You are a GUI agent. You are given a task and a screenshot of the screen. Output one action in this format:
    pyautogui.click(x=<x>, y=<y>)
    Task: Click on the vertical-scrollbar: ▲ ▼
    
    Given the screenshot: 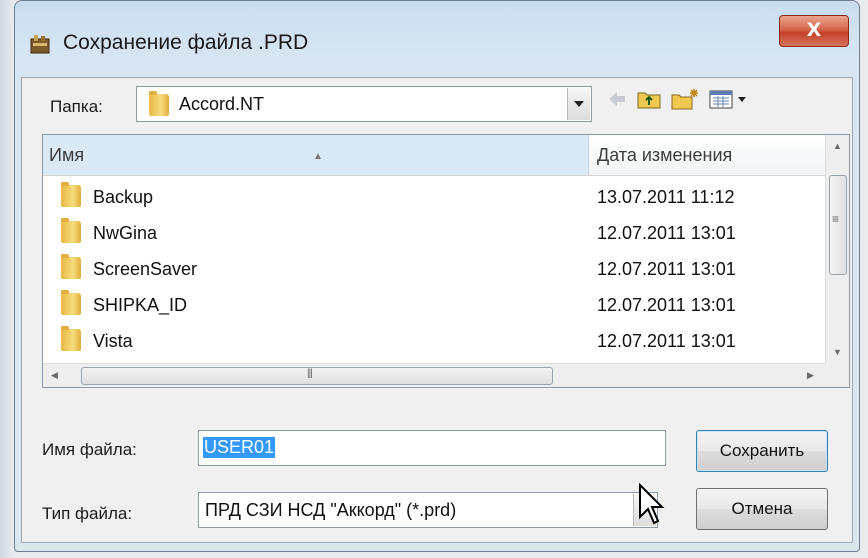 What is the action you would take?
    pyautogui.click(x=837, y=249)
    